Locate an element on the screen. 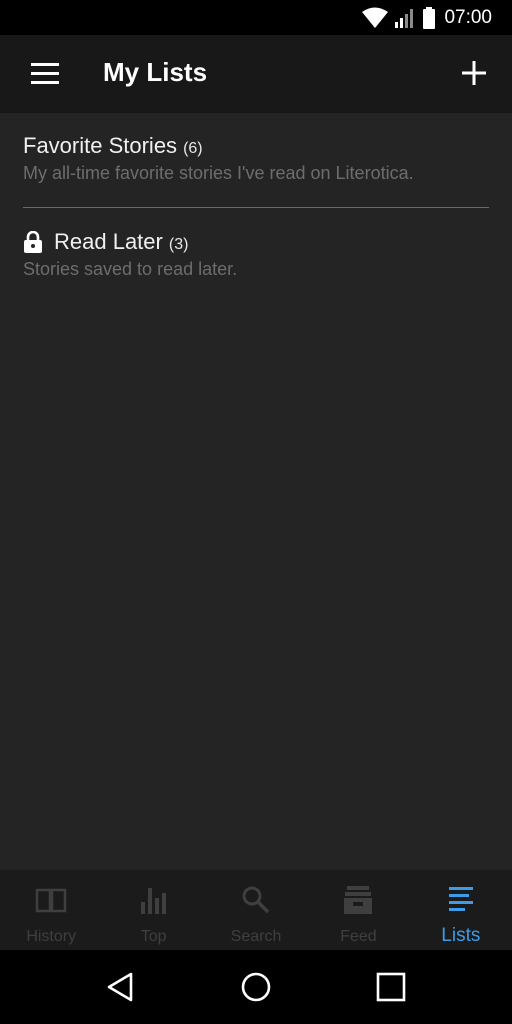 This screenshot has height=1024, width=512. book-icon is located at coordinates (51, 900).